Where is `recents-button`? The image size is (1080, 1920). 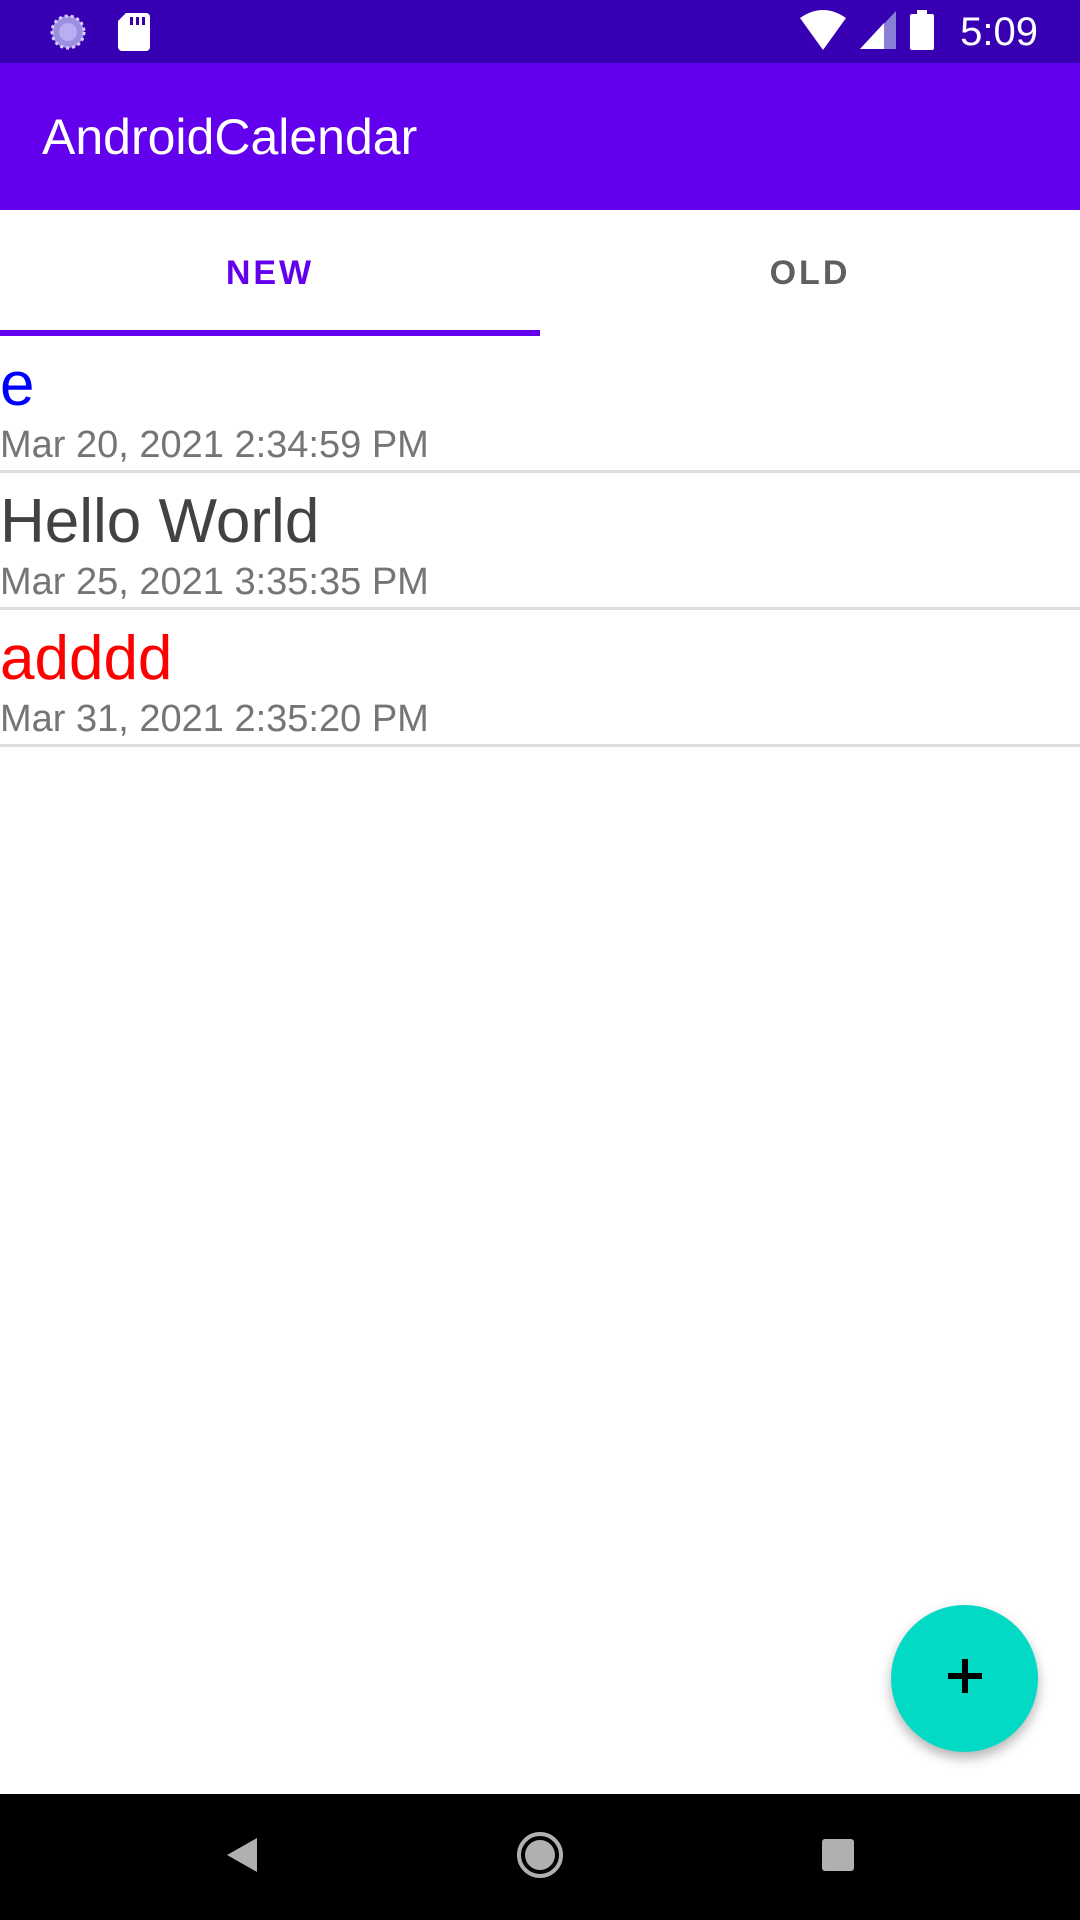 recents-button is located at coordinates (838, 1857).